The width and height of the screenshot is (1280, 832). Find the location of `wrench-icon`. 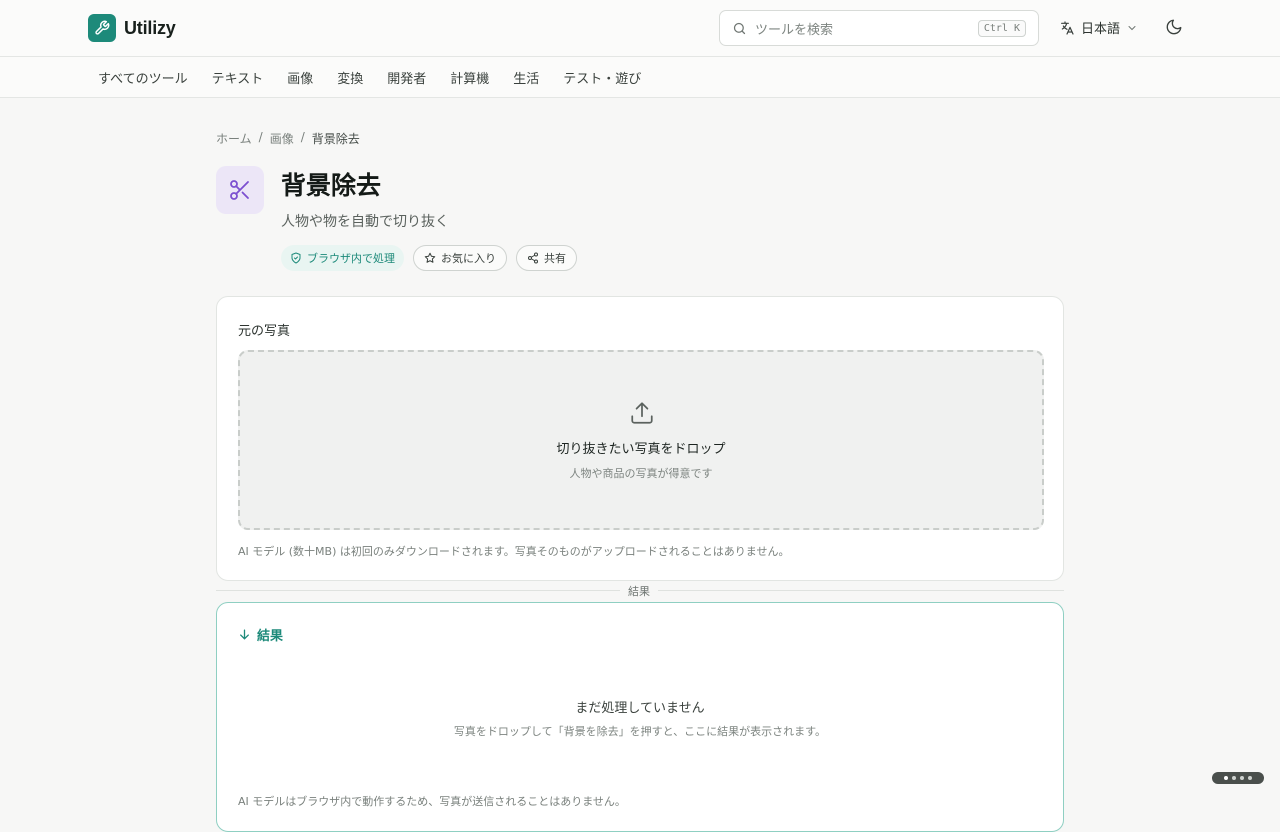

wrench-icon is located at coordinates (102, 28).